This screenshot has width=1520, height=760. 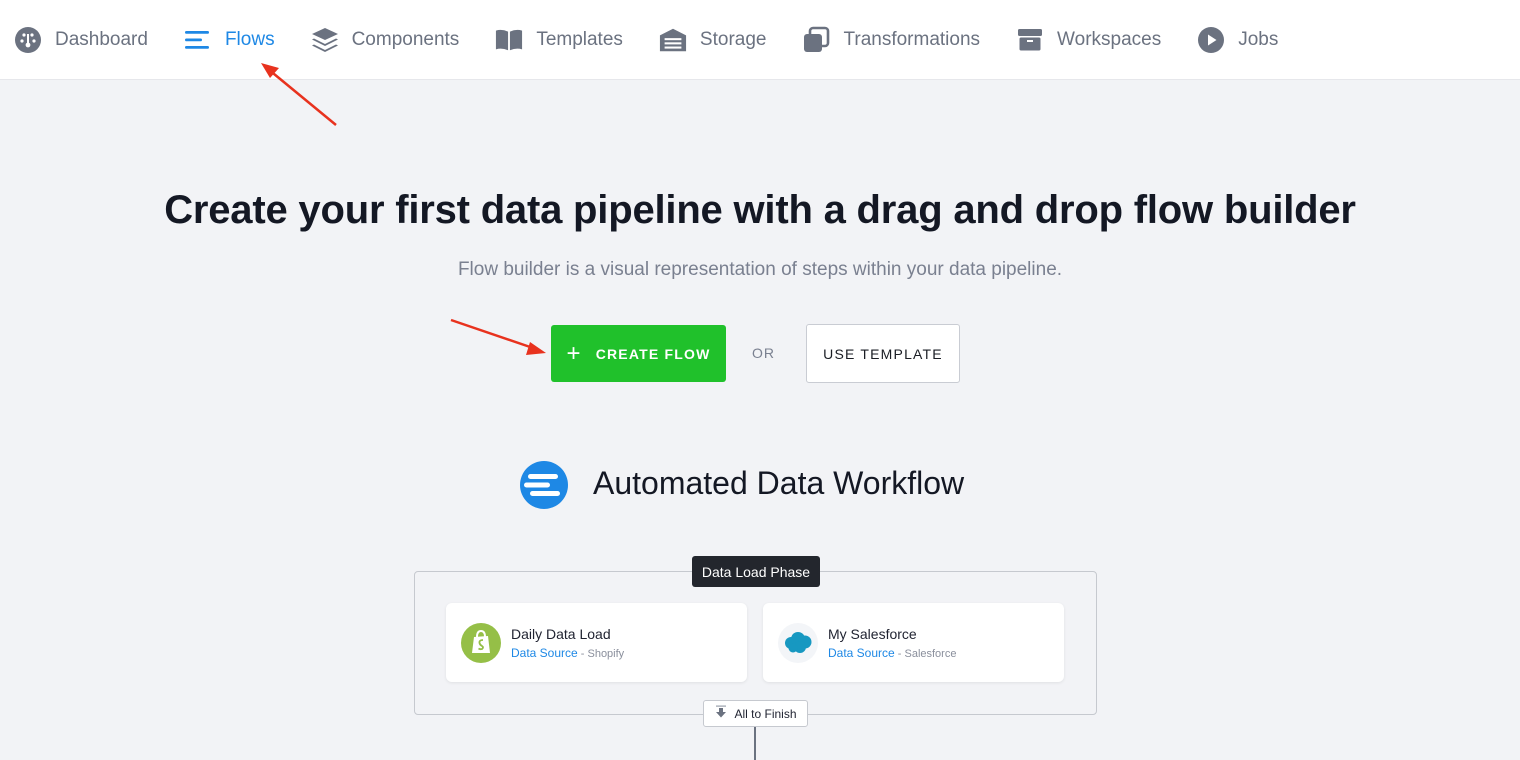 I want to click on nav-item-flows: Flows, so click(x=229, y=39).